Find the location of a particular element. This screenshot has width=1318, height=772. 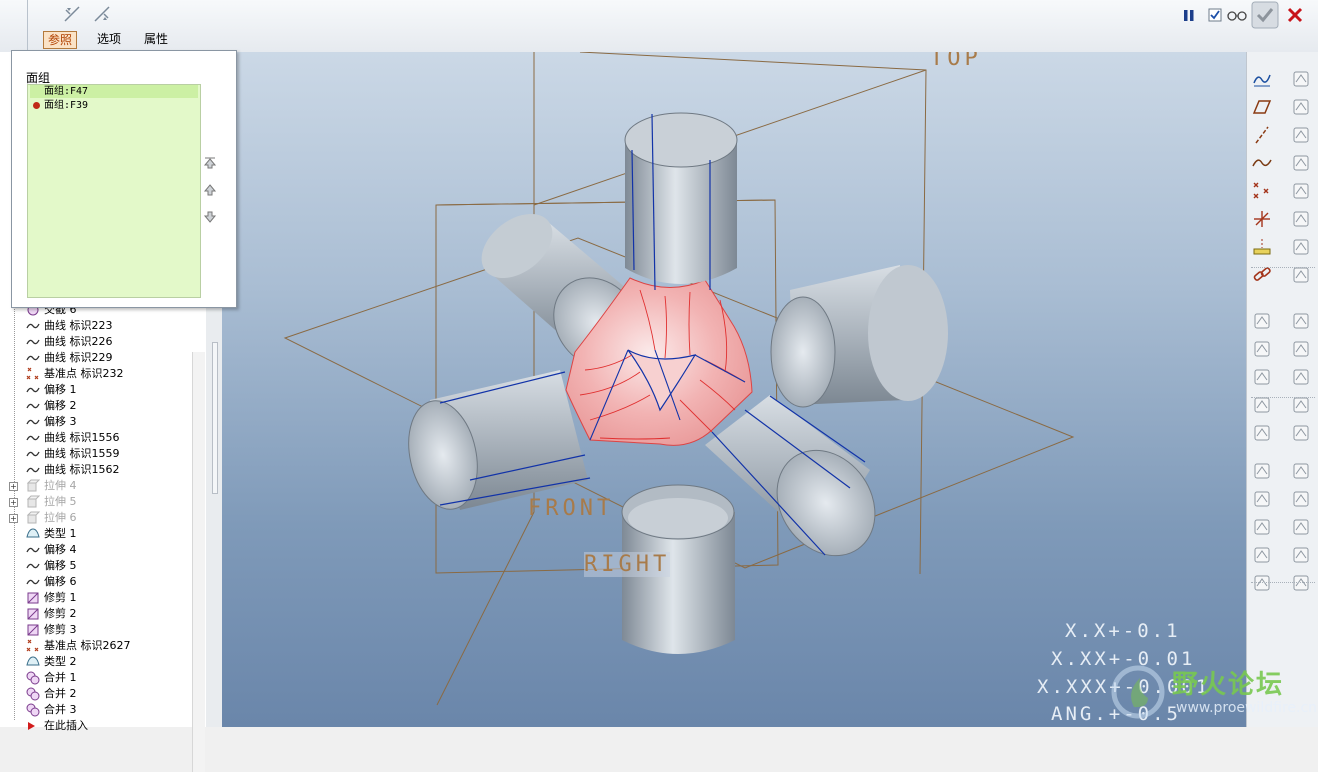

tab-properties: 属性 is located at coordinates (156, 39).